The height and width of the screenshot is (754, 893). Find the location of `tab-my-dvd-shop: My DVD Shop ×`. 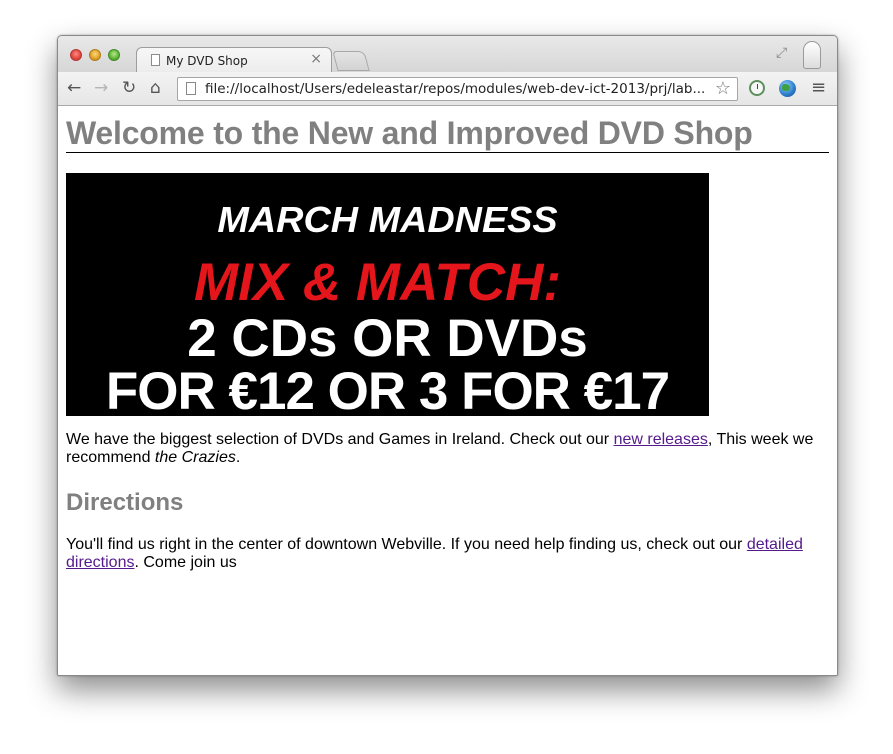

tab-my-dvd-shop: My DVD Shop × is located at coordinates (234, 60).